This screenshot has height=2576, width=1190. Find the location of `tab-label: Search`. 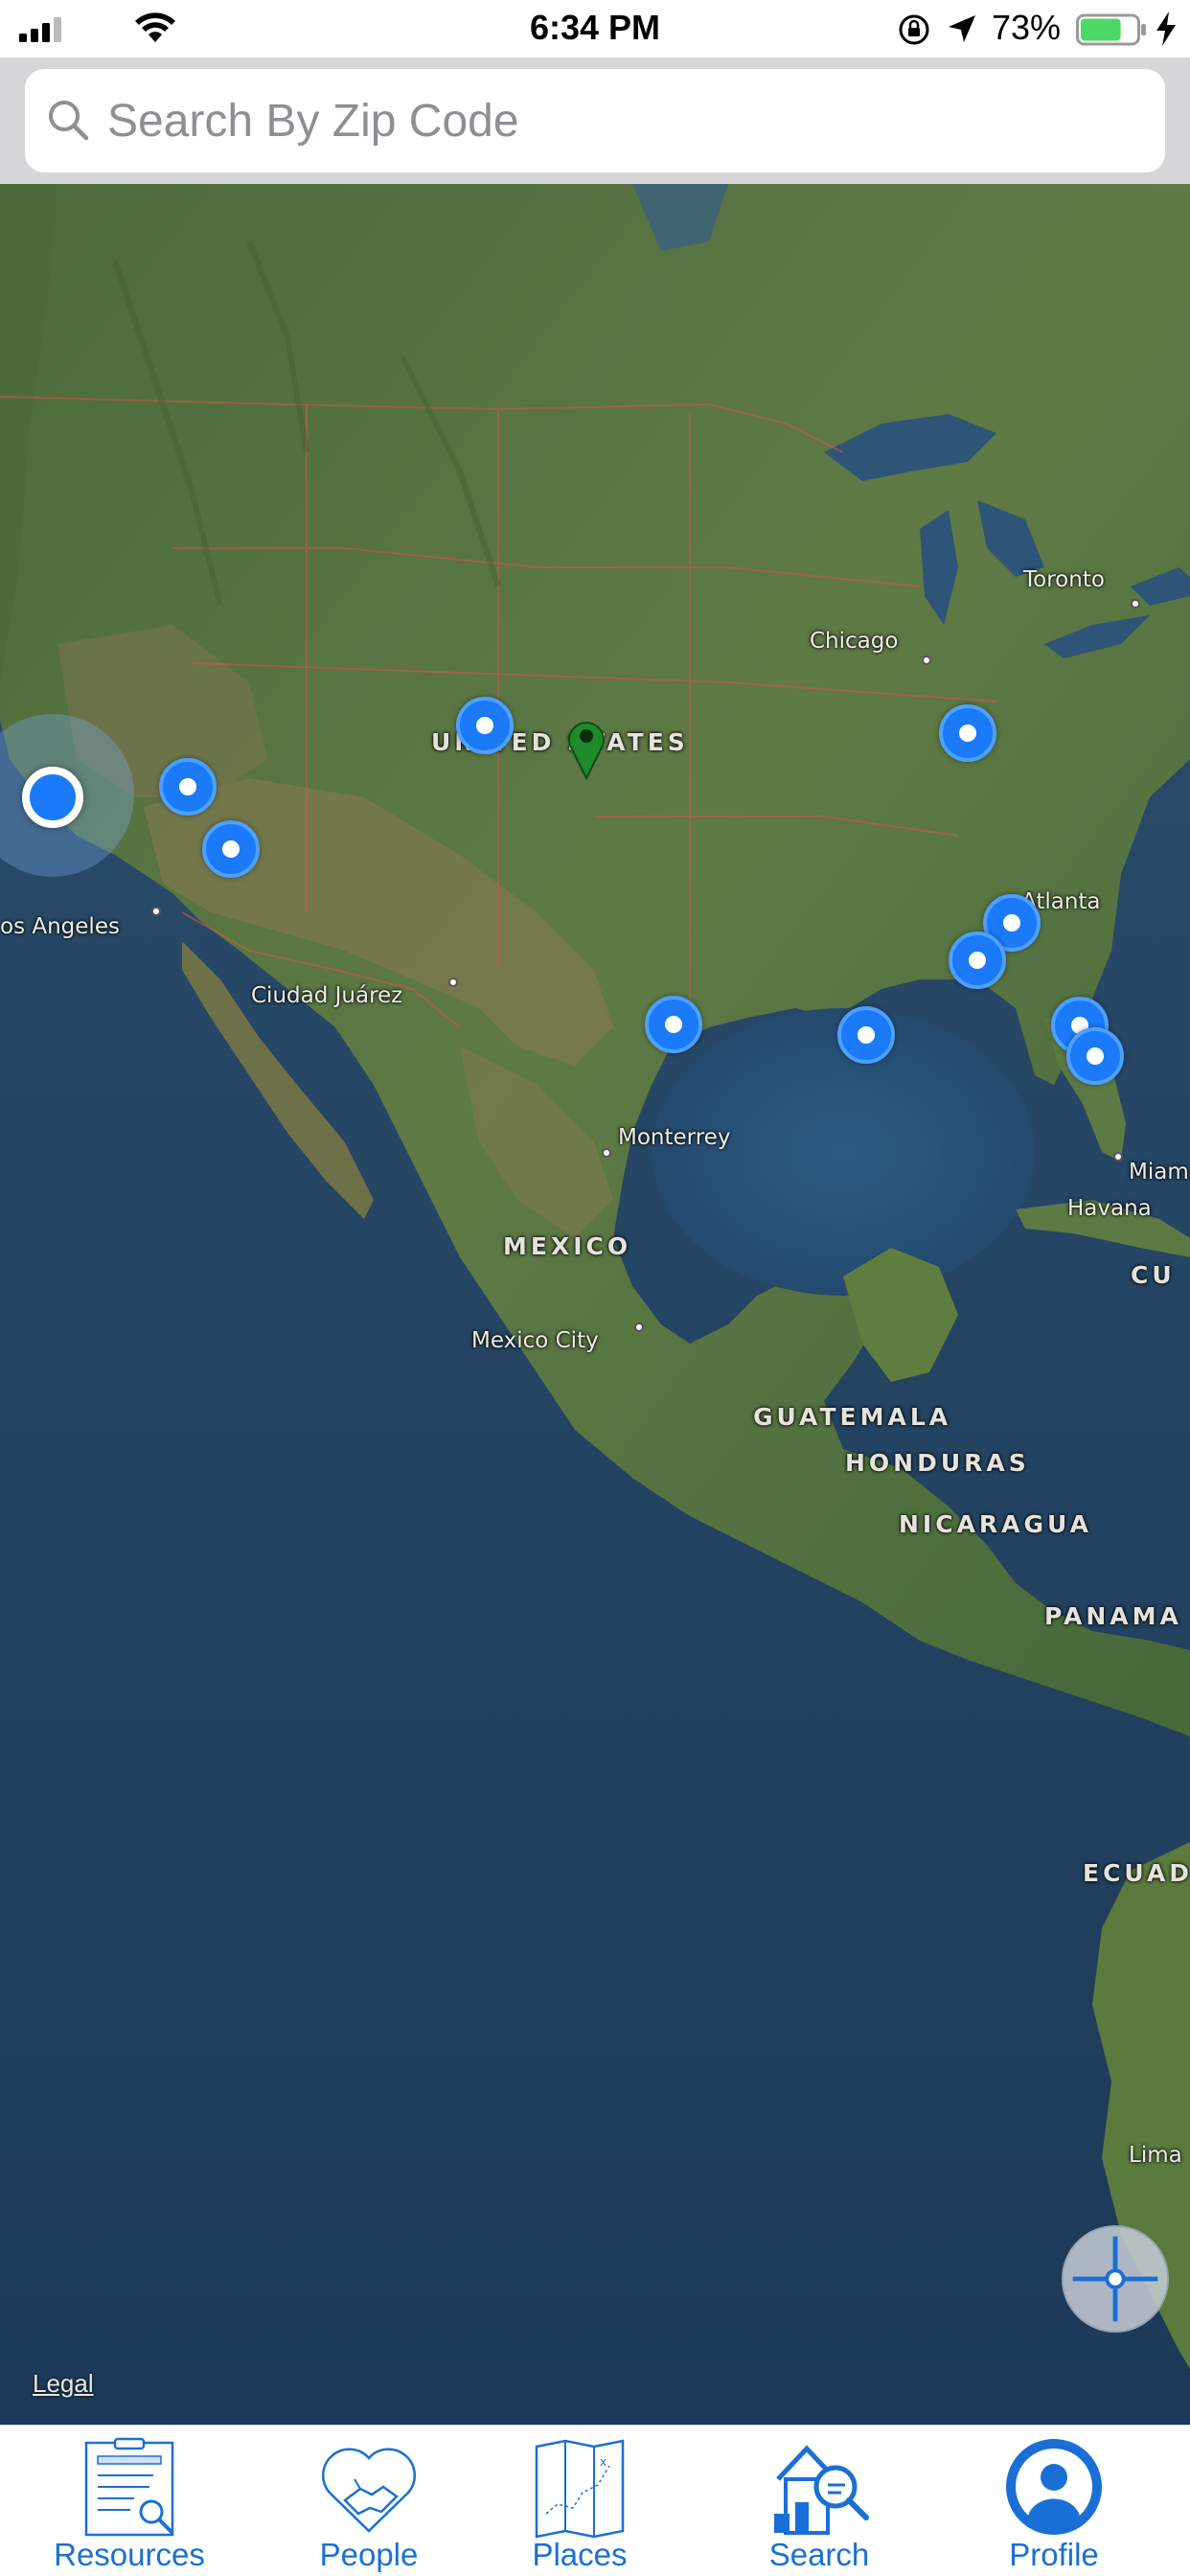

tab-label: Search is located at coordinates (819, 2555).